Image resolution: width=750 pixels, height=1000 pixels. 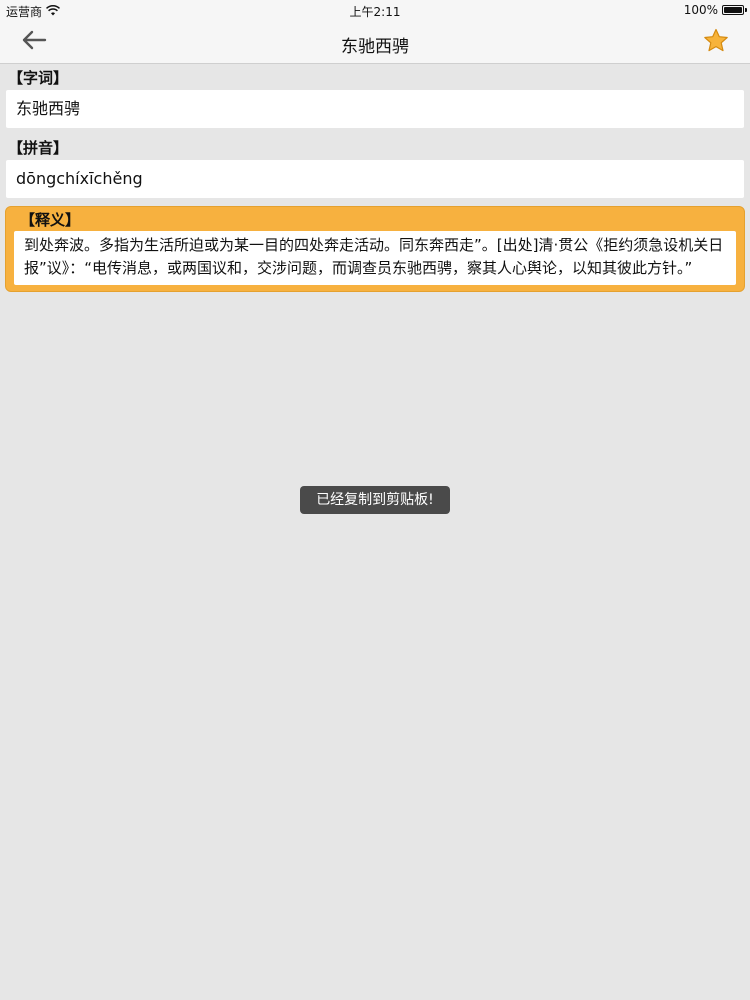 I want to click on favorite-button, so click(x=716, y=42).